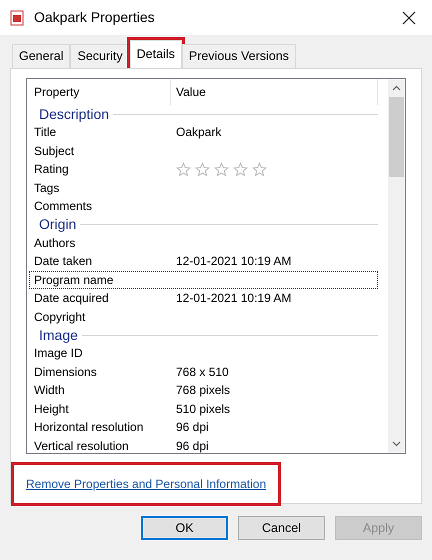 The width and height of the screenshot is (432, 560). What do you see at coordinates (89, 427) in the screenshot?
I see `property-name: Horizontal resolution` at bounding box center [89, 427].